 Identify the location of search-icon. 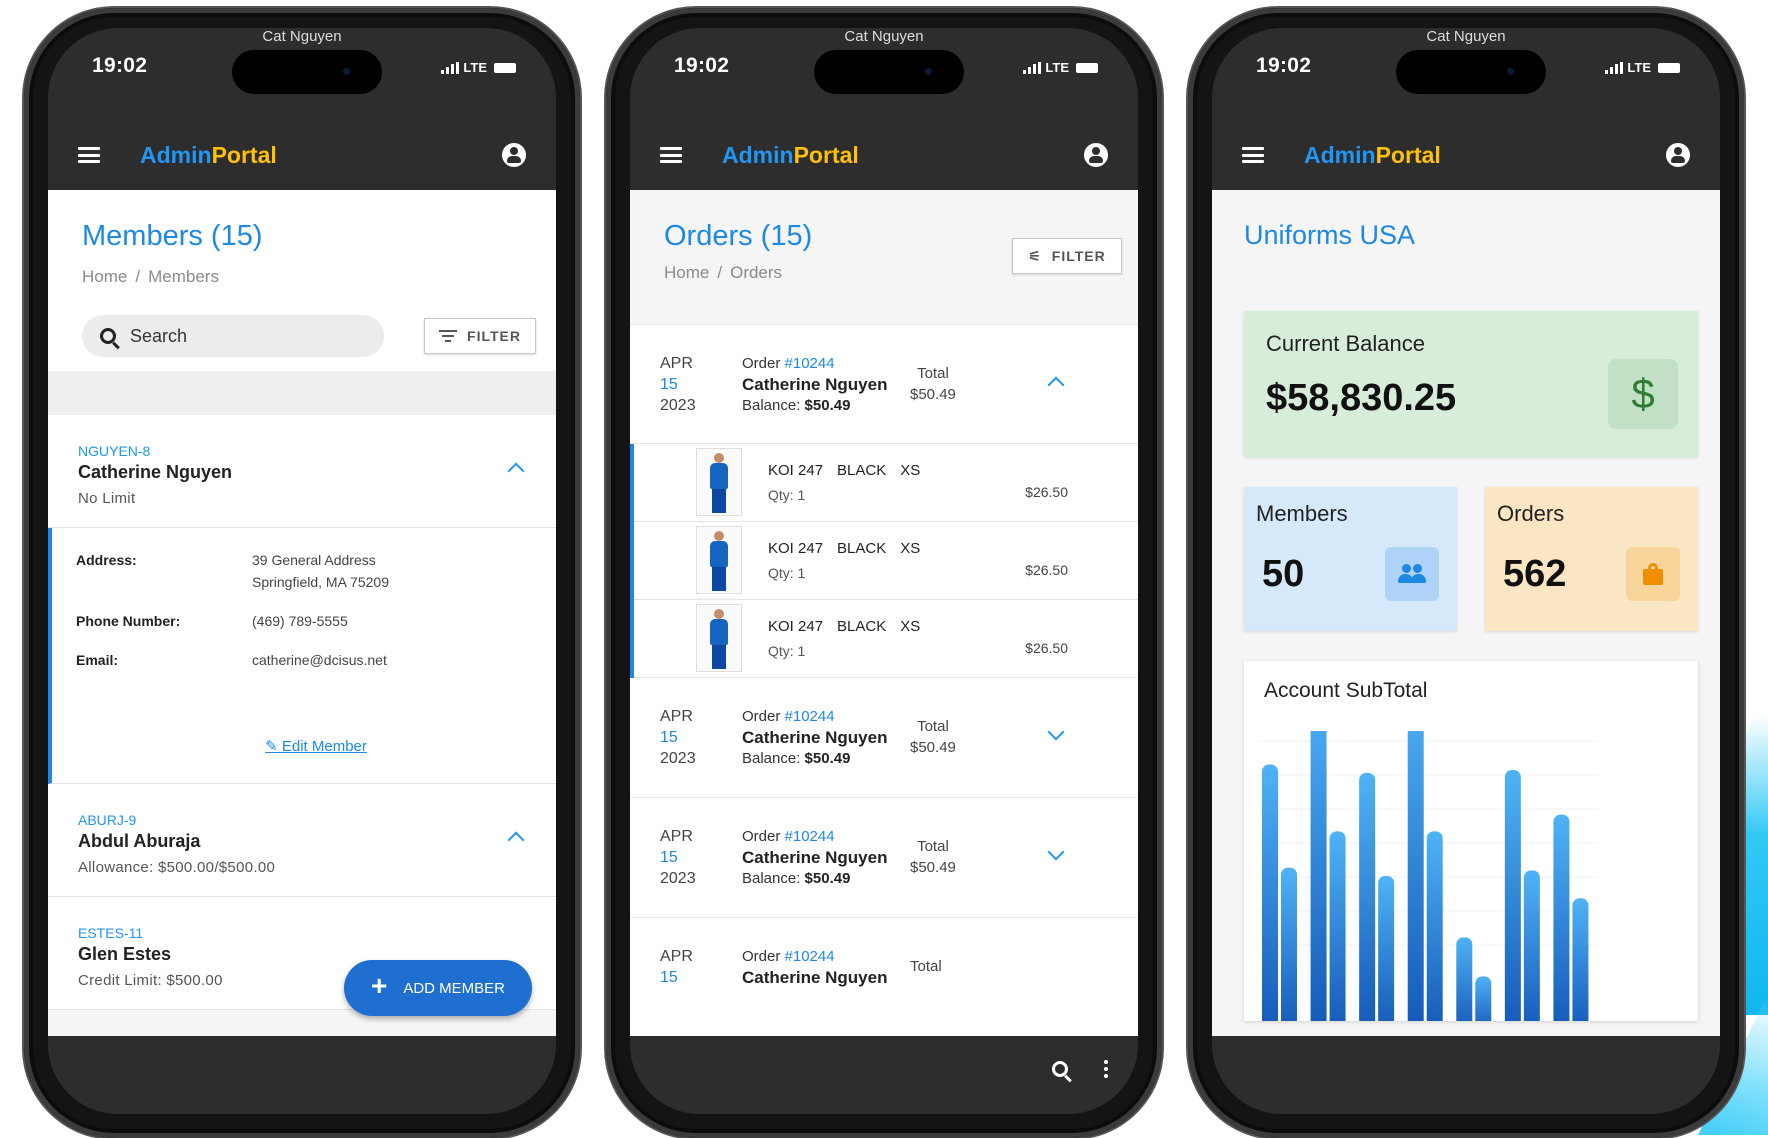
(1060, 1069).